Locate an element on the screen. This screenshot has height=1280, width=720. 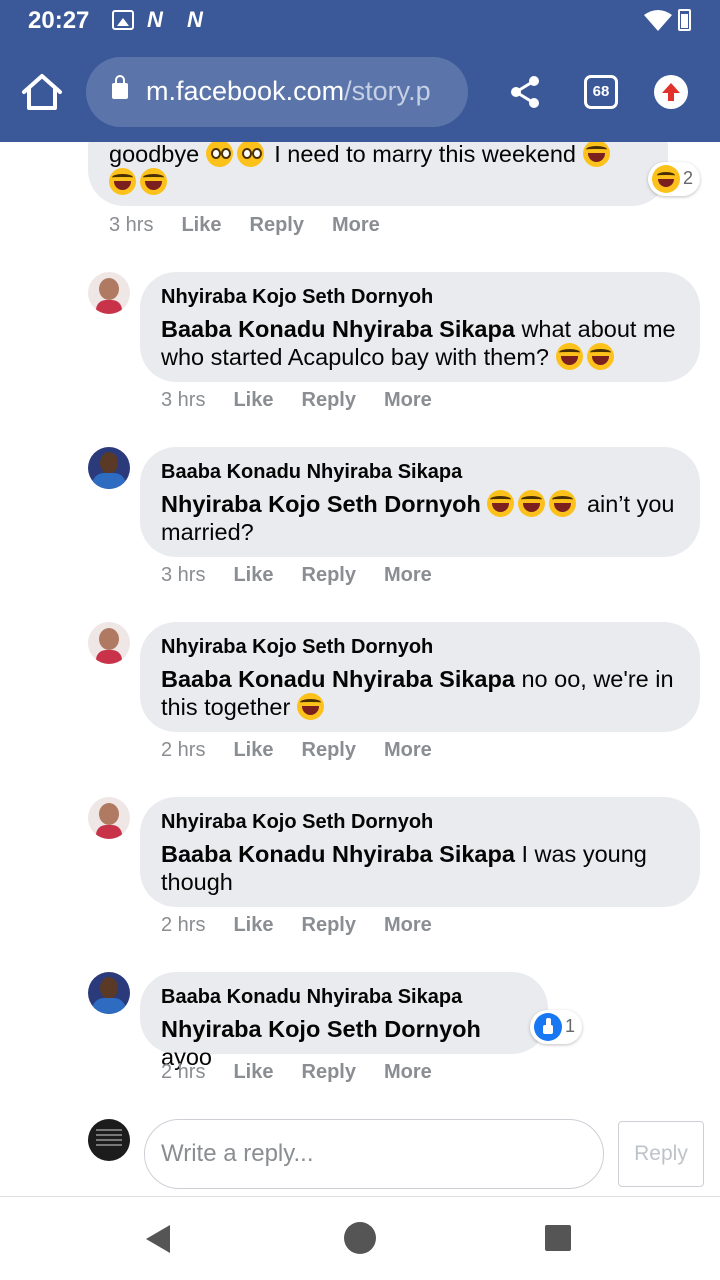
reaction-count: 1 is located at coordinates (570, 1025).